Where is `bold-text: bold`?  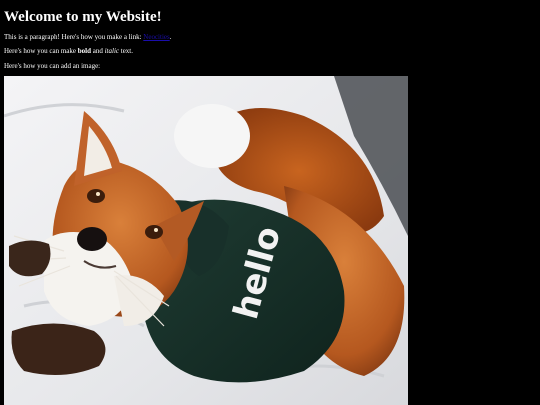
bold-text: bold is located at coordinates (84, 51).